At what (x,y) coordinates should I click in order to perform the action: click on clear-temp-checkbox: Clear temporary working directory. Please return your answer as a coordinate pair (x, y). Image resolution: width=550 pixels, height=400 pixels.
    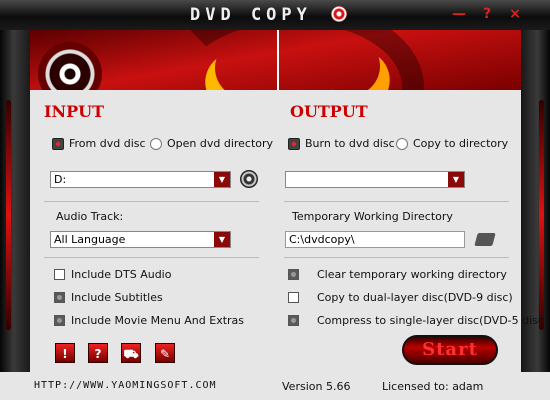
    Looking at the image, I should click on (397, 274).